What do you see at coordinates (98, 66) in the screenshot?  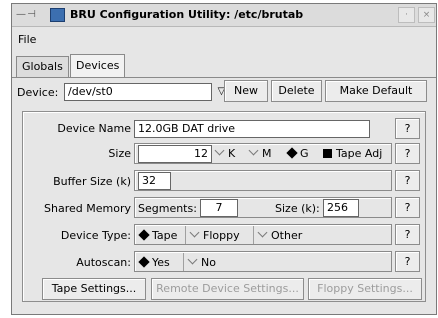 I see `tab-devices: Devices` at bounding box center [98, 66].